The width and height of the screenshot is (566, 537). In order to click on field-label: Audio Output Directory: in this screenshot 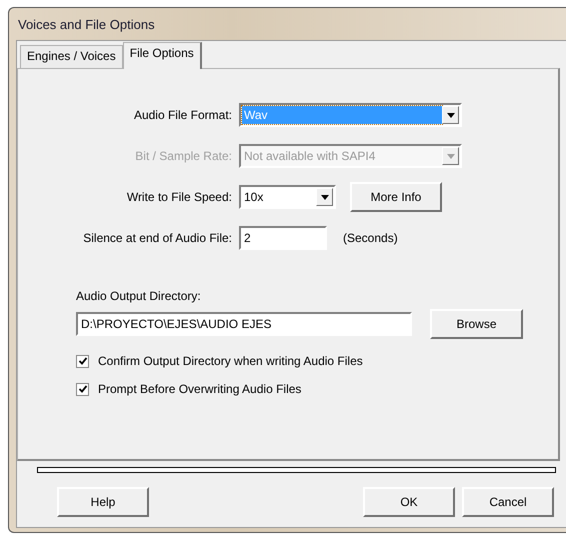, I will do `click(139, 296)`.